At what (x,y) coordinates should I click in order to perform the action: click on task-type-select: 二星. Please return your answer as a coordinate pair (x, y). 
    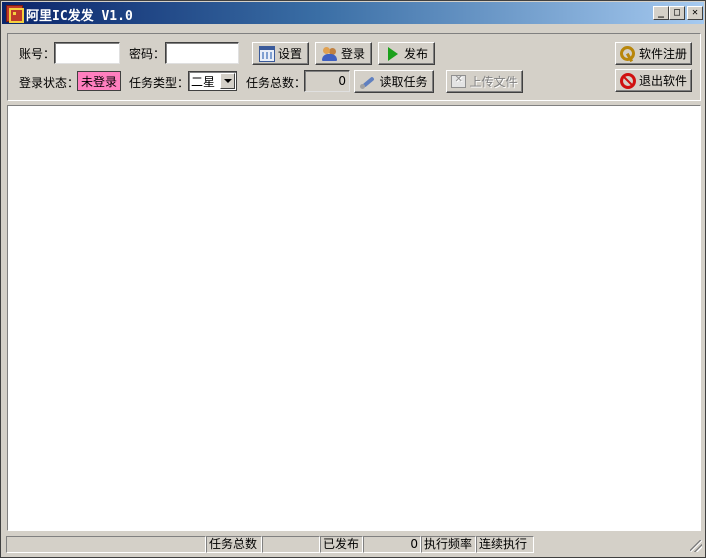
    Looking at the image, I should click on (212, 81).